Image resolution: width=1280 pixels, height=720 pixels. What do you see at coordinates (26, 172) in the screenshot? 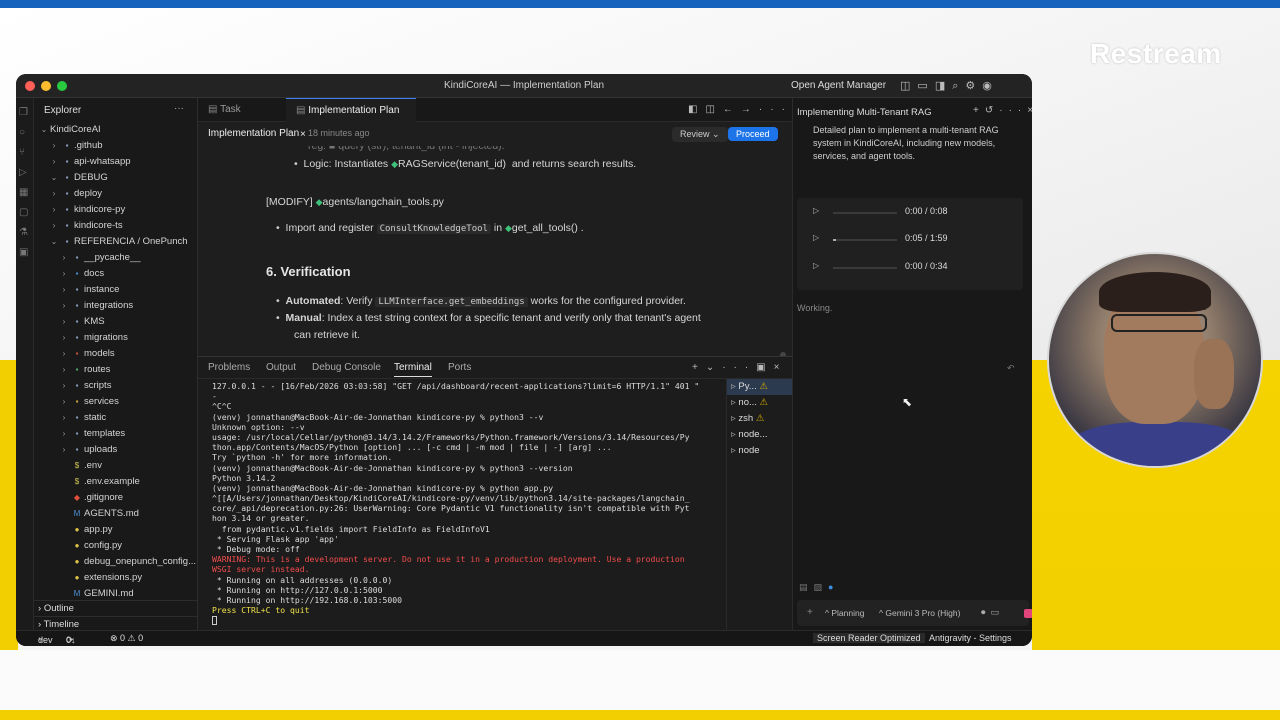
I see `run-debug-icon: ▷` at bounding box center [26, 172].